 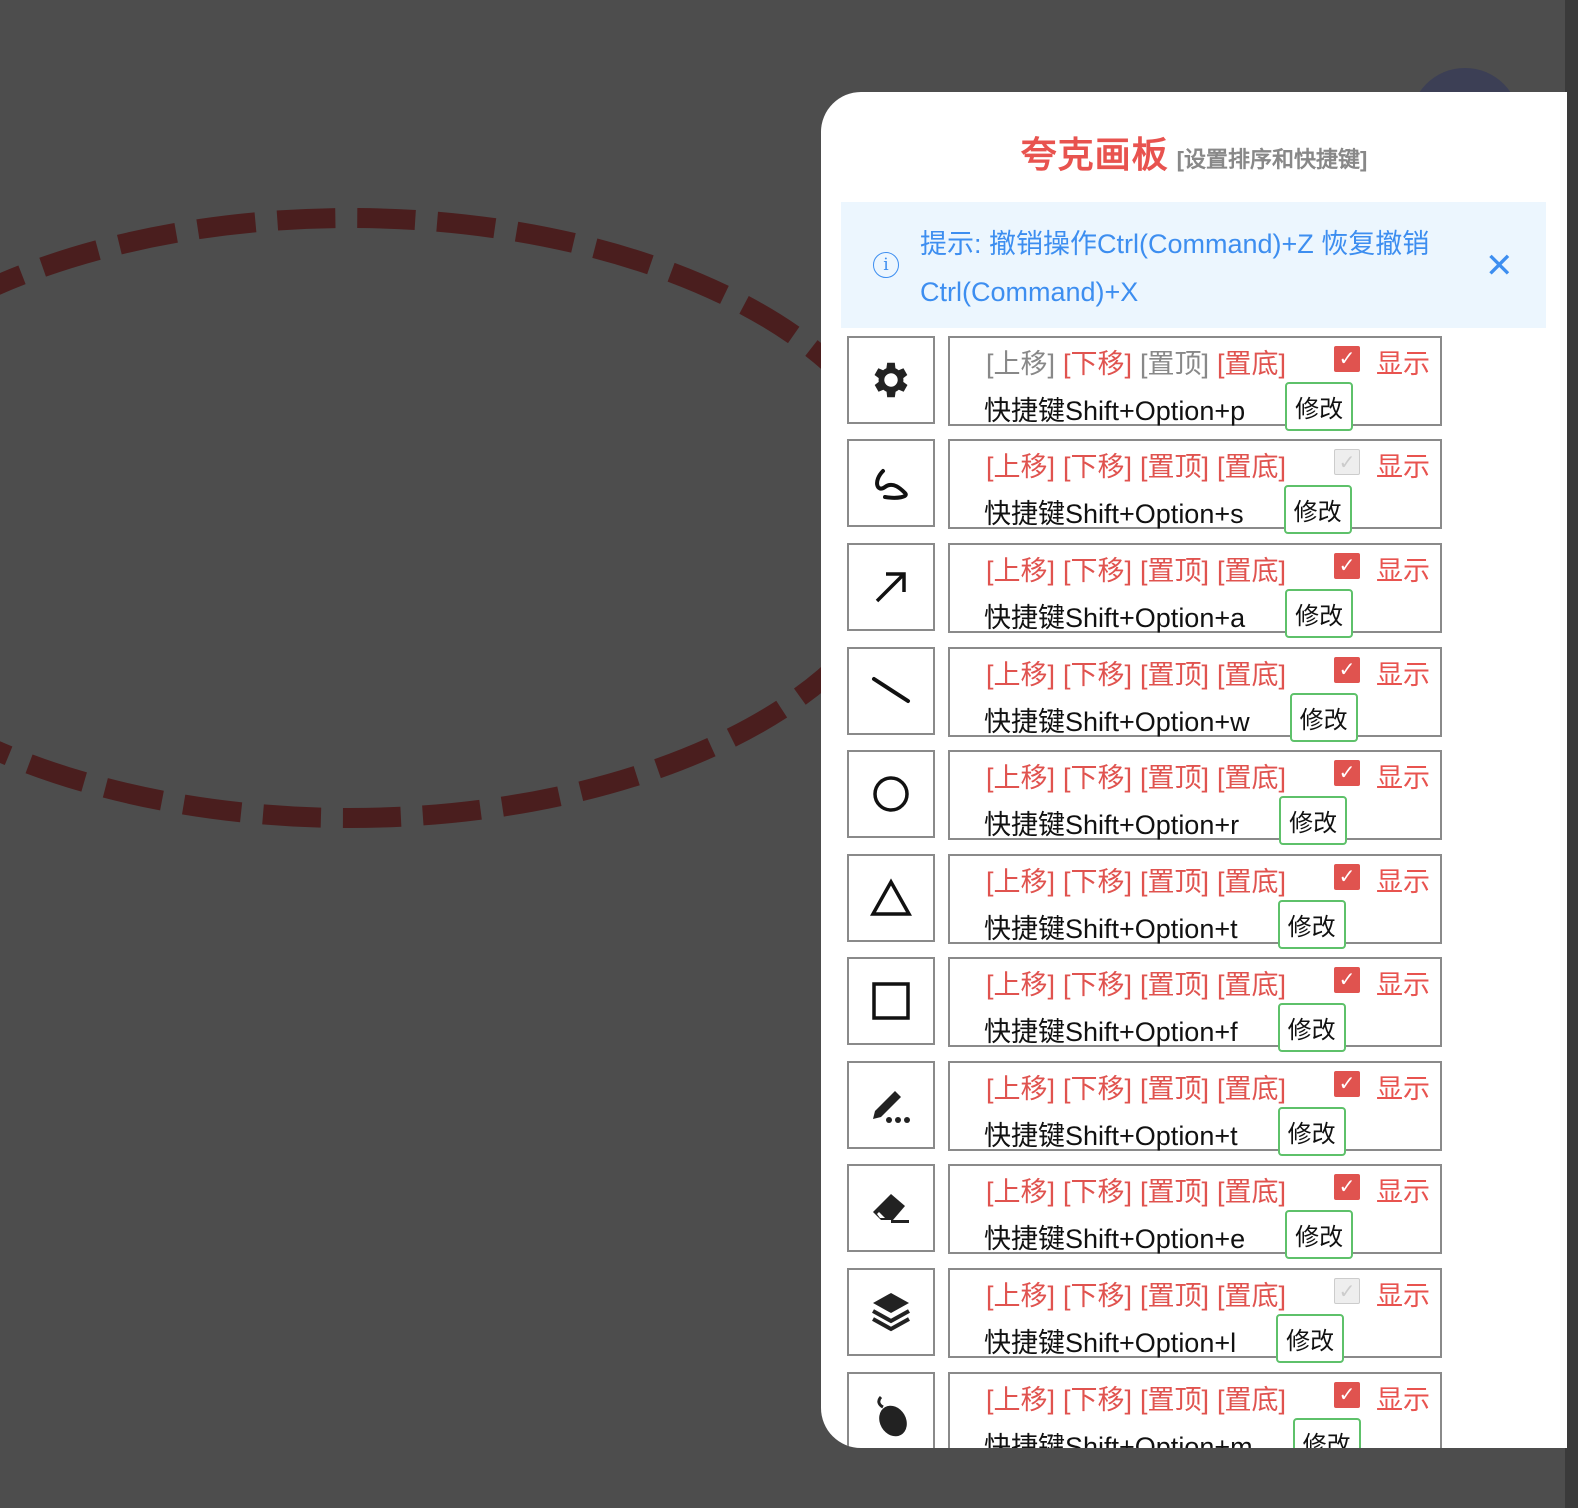 What do you see at coordinates (1110, 1343) in the screenshot?
I see `shortcut-text: 快捷键Shift+Option+l` at bounding box center [1110, 1343].